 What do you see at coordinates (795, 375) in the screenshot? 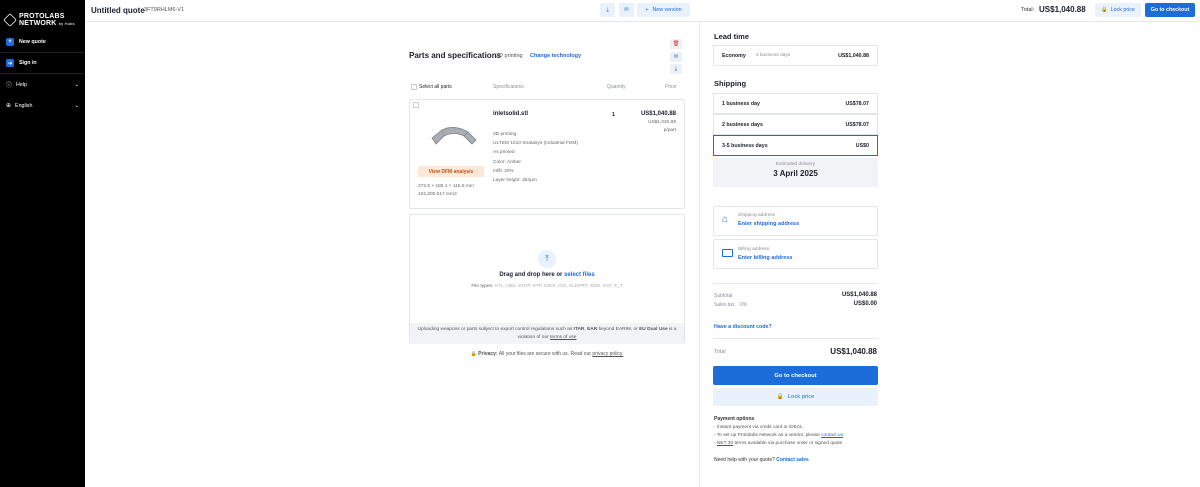
I see `checkout-button: Go to checkout` at bounding box center [795, 375].